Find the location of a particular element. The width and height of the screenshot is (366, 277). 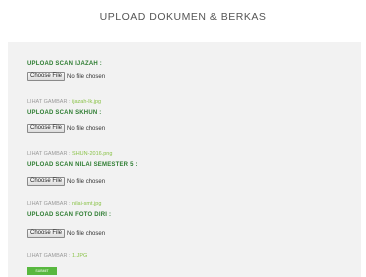

choose-file-button-foto-diri: Choose File is located at coordinates (46, 233).